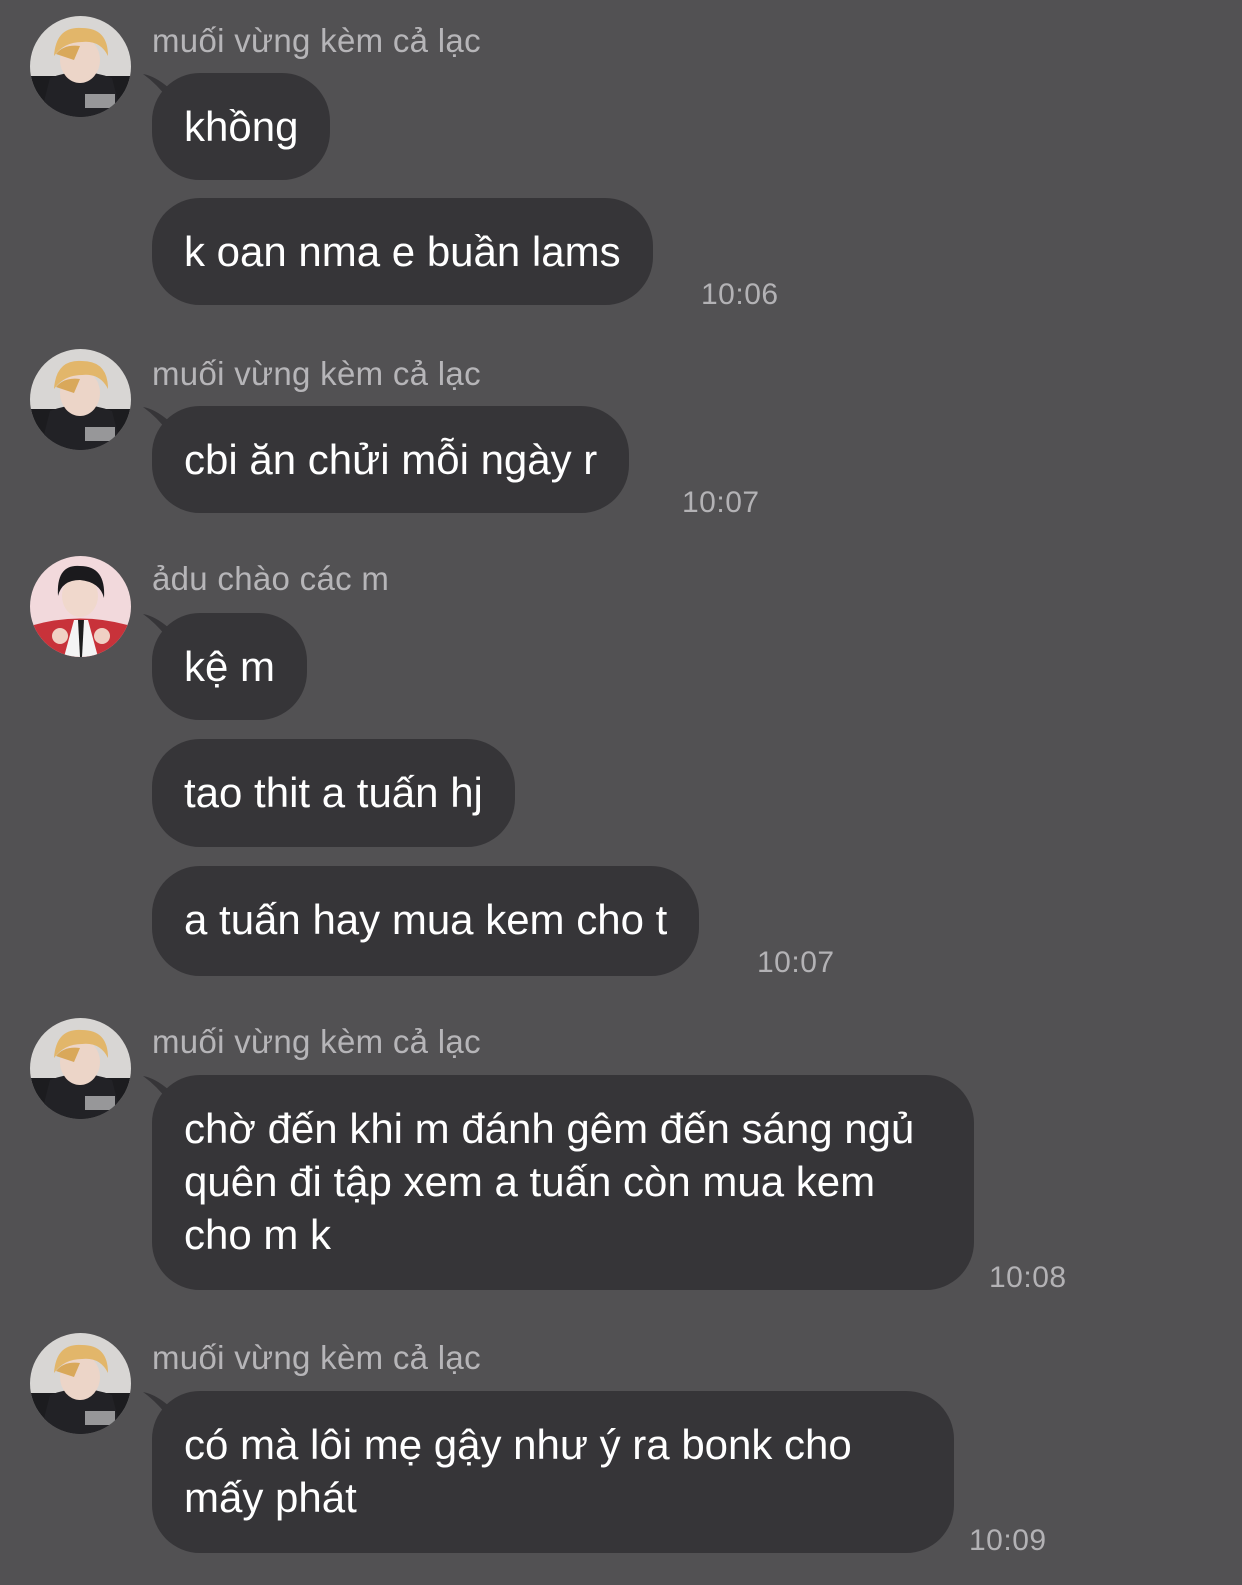 This screenshot has width=1242, height=1585. I want to click on message-timestamp: 10:06, so click(740, 294).